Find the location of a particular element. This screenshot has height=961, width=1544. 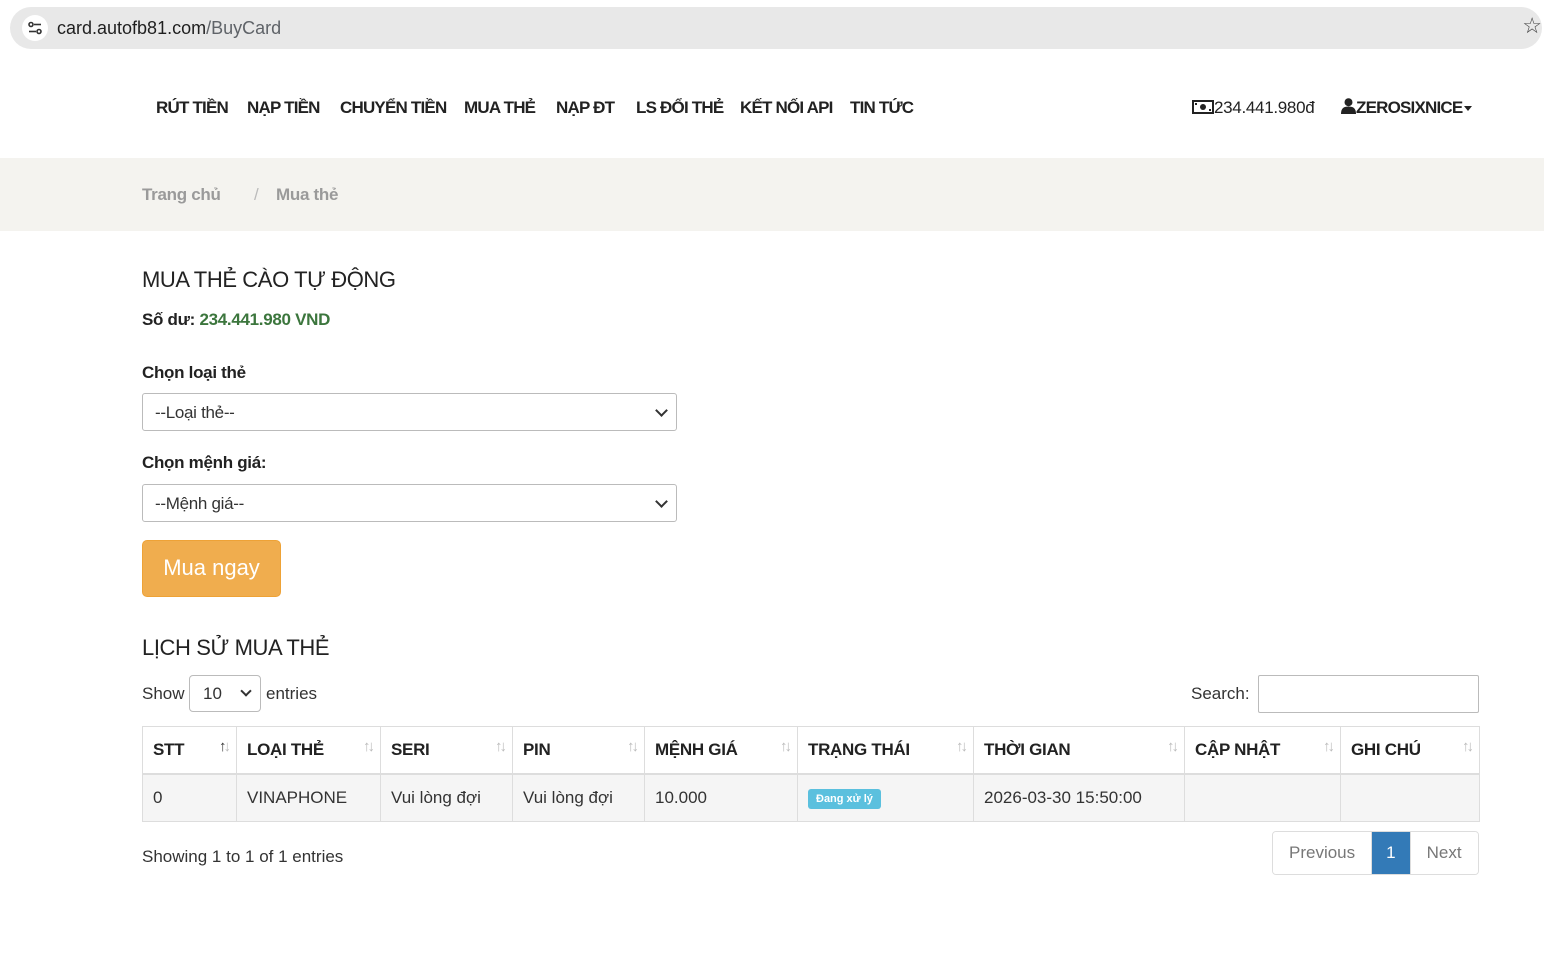

nav-balance: 234.441.980đ is located at coordinates (1253, 108).